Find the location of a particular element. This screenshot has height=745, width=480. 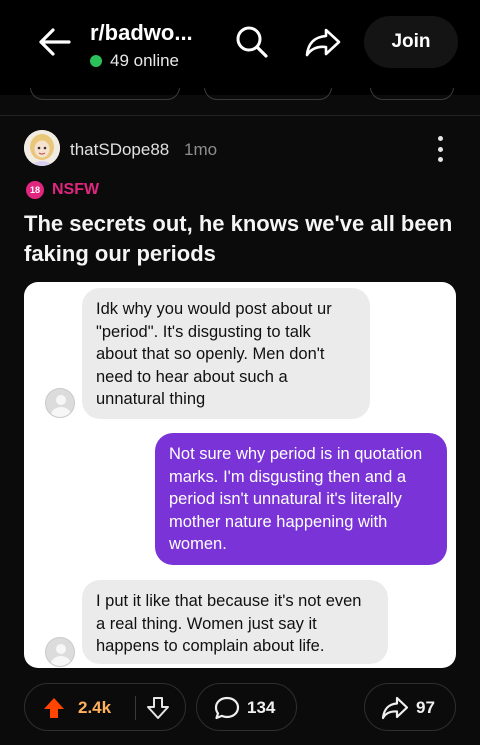

nsfw-18-icon: 18 is located at coordinates (35, 190).